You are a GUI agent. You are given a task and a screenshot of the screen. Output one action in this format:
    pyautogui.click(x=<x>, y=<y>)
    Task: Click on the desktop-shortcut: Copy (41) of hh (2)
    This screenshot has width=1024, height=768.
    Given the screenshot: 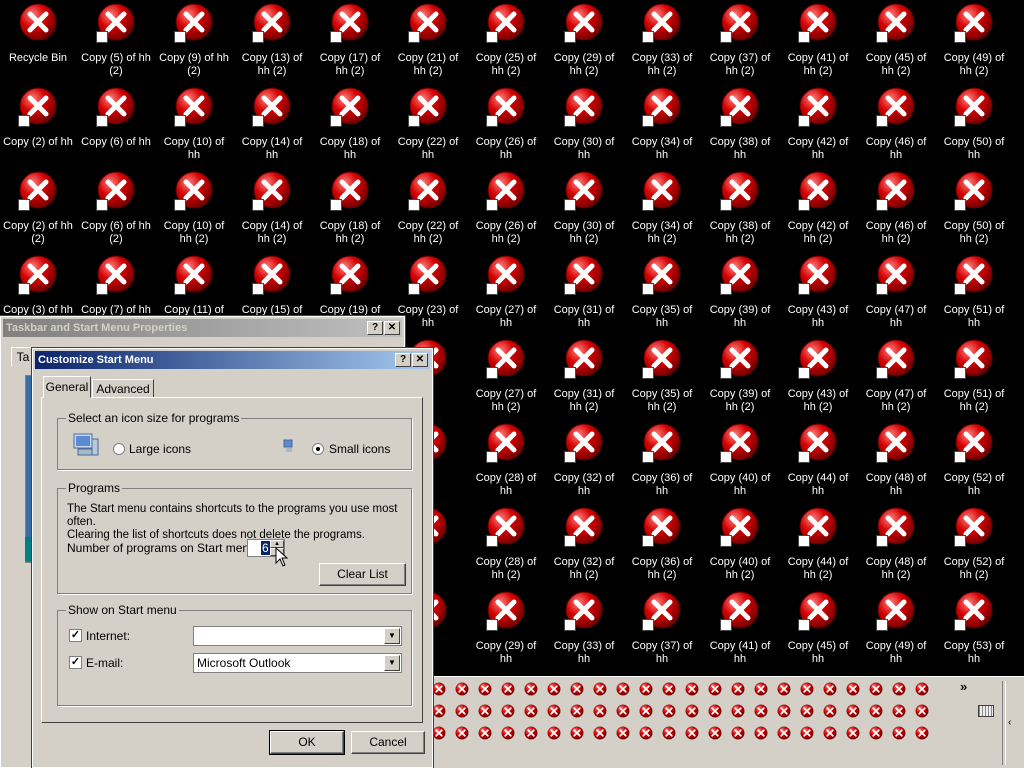 What is the action you would take?
    pyautogui.click(x=818, y=42)
    